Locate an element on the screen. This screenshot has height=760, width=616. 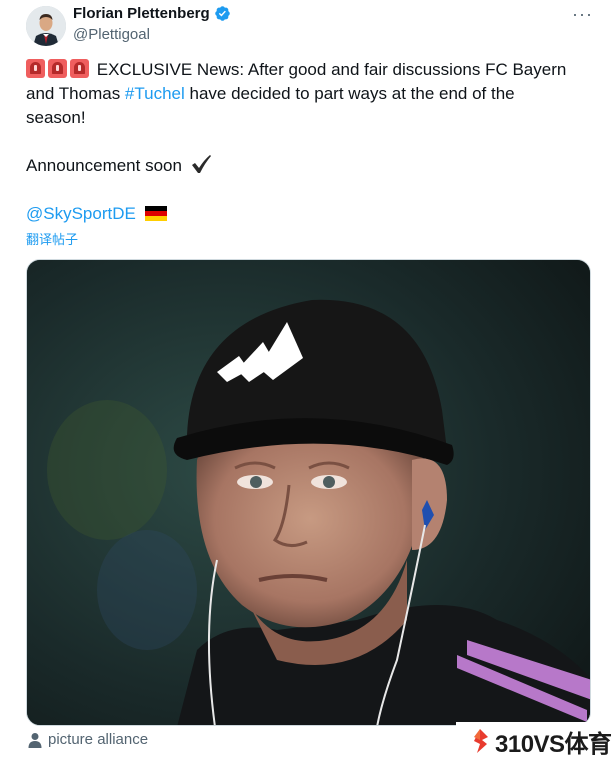
tweet-line-3: season! is located at coordinates (56, 117).